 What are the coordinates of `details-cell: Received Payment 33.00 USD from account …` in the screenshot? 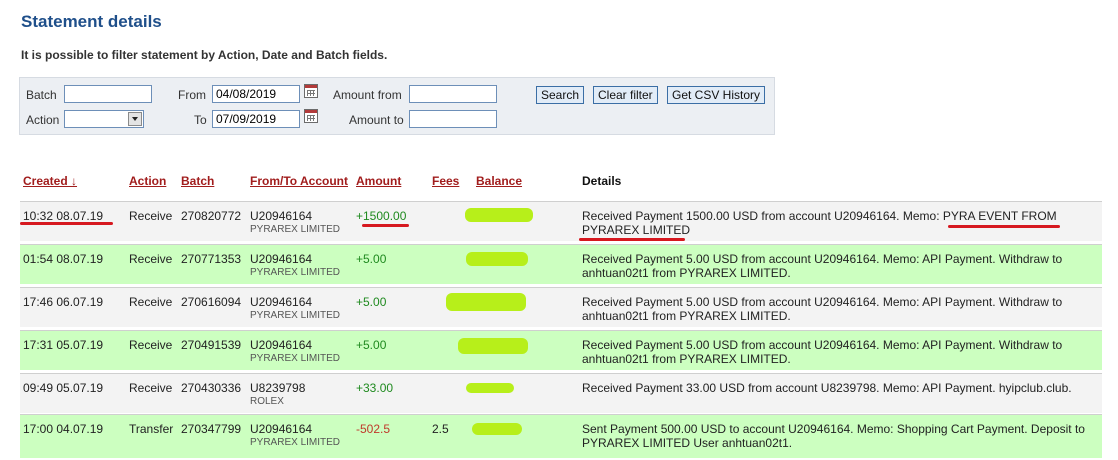 It's located at (827, 388).